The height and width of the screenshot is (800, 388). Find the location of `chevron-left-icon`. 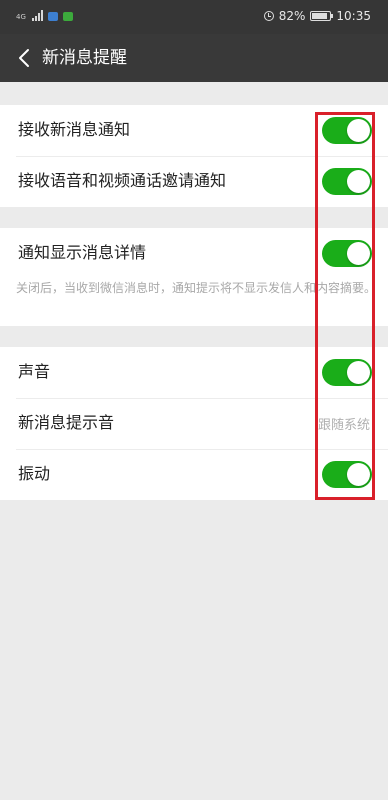

chevron-left-icon is located at coordinates (25, 58).